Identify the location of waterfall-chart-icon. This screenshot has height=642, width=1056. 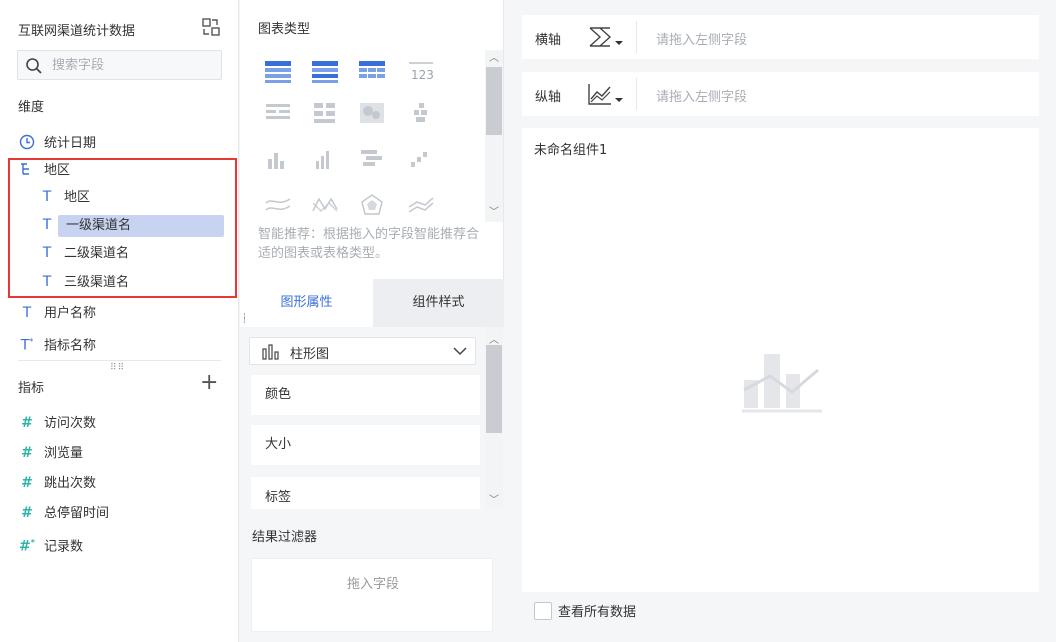
(421, 159).